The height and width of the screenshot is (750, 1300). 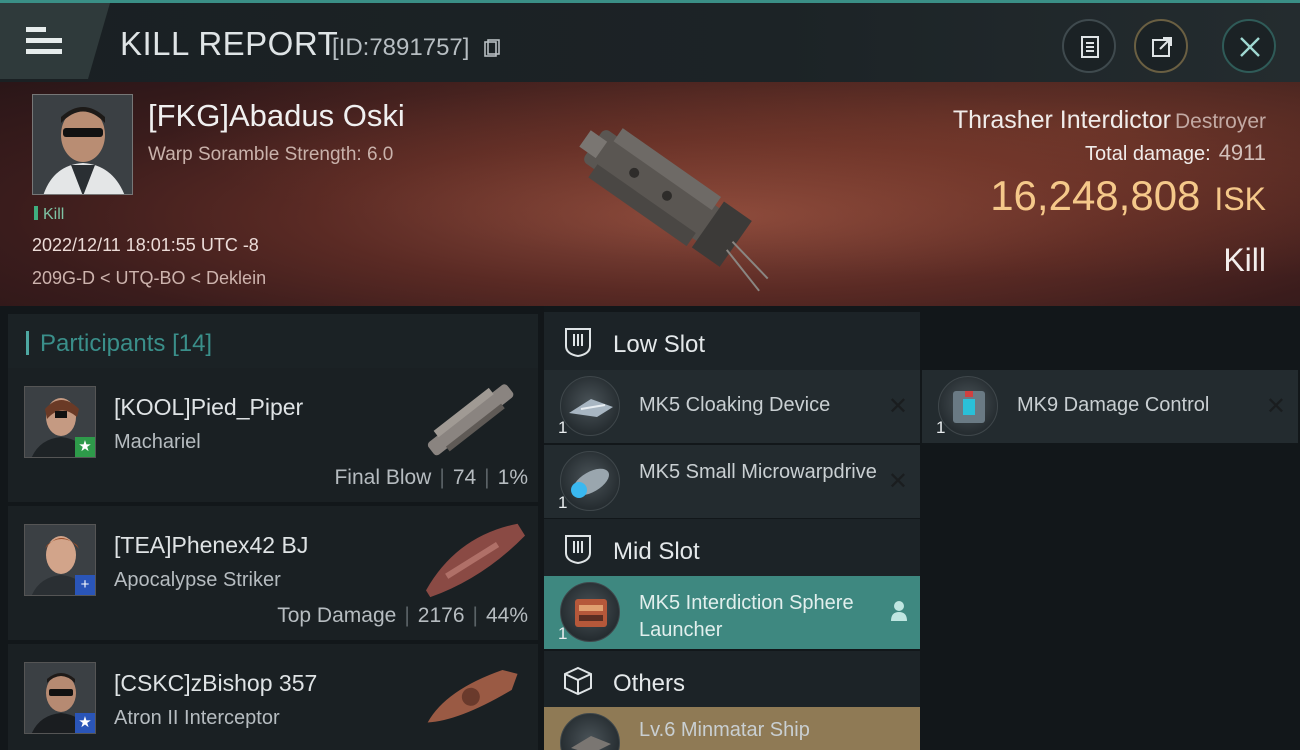 What do you see at coordinates (512, 477) in the screenshot?
I see `participant-percent: 1%` at bounding box center [512, 477].